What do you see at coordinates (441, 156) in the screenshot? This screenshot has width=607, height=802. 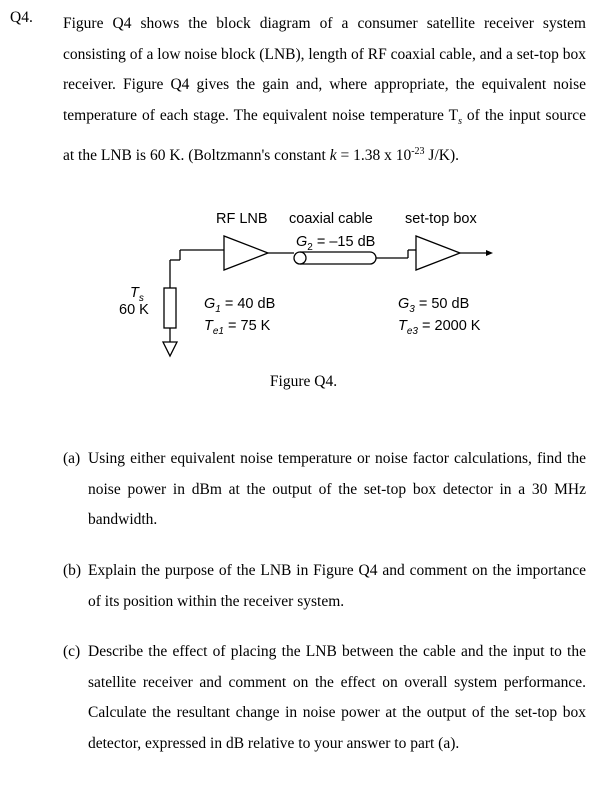 I see `k-unit: J/K).` at bounding box center [441, 156].